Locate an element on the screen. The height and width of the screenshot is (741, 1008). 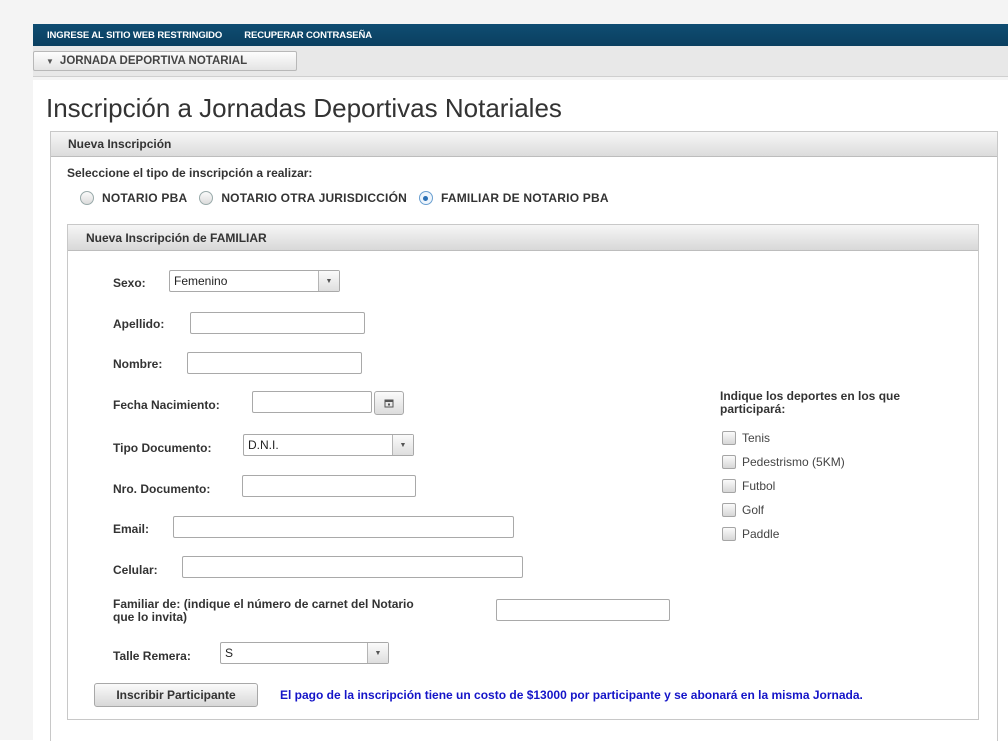
sport-label: Paddle is located at coordinates (761, 534).